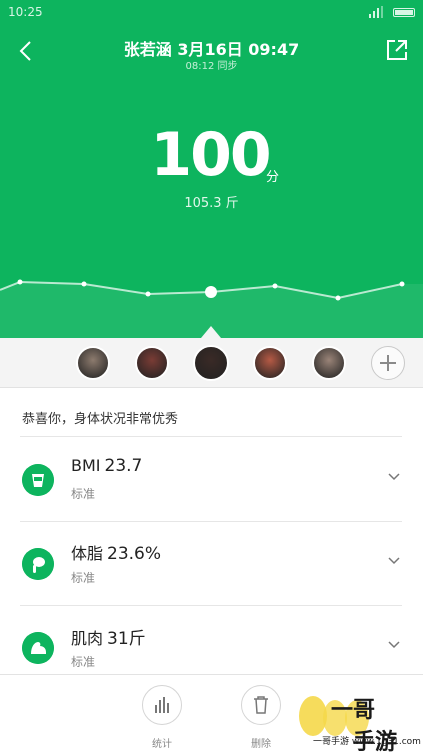 The image size is (423, 752). Describe the element at coordinates (367, 742) in the screenshot. I see `watermark-site: 一哥手游 www.1g31.com` at that location.